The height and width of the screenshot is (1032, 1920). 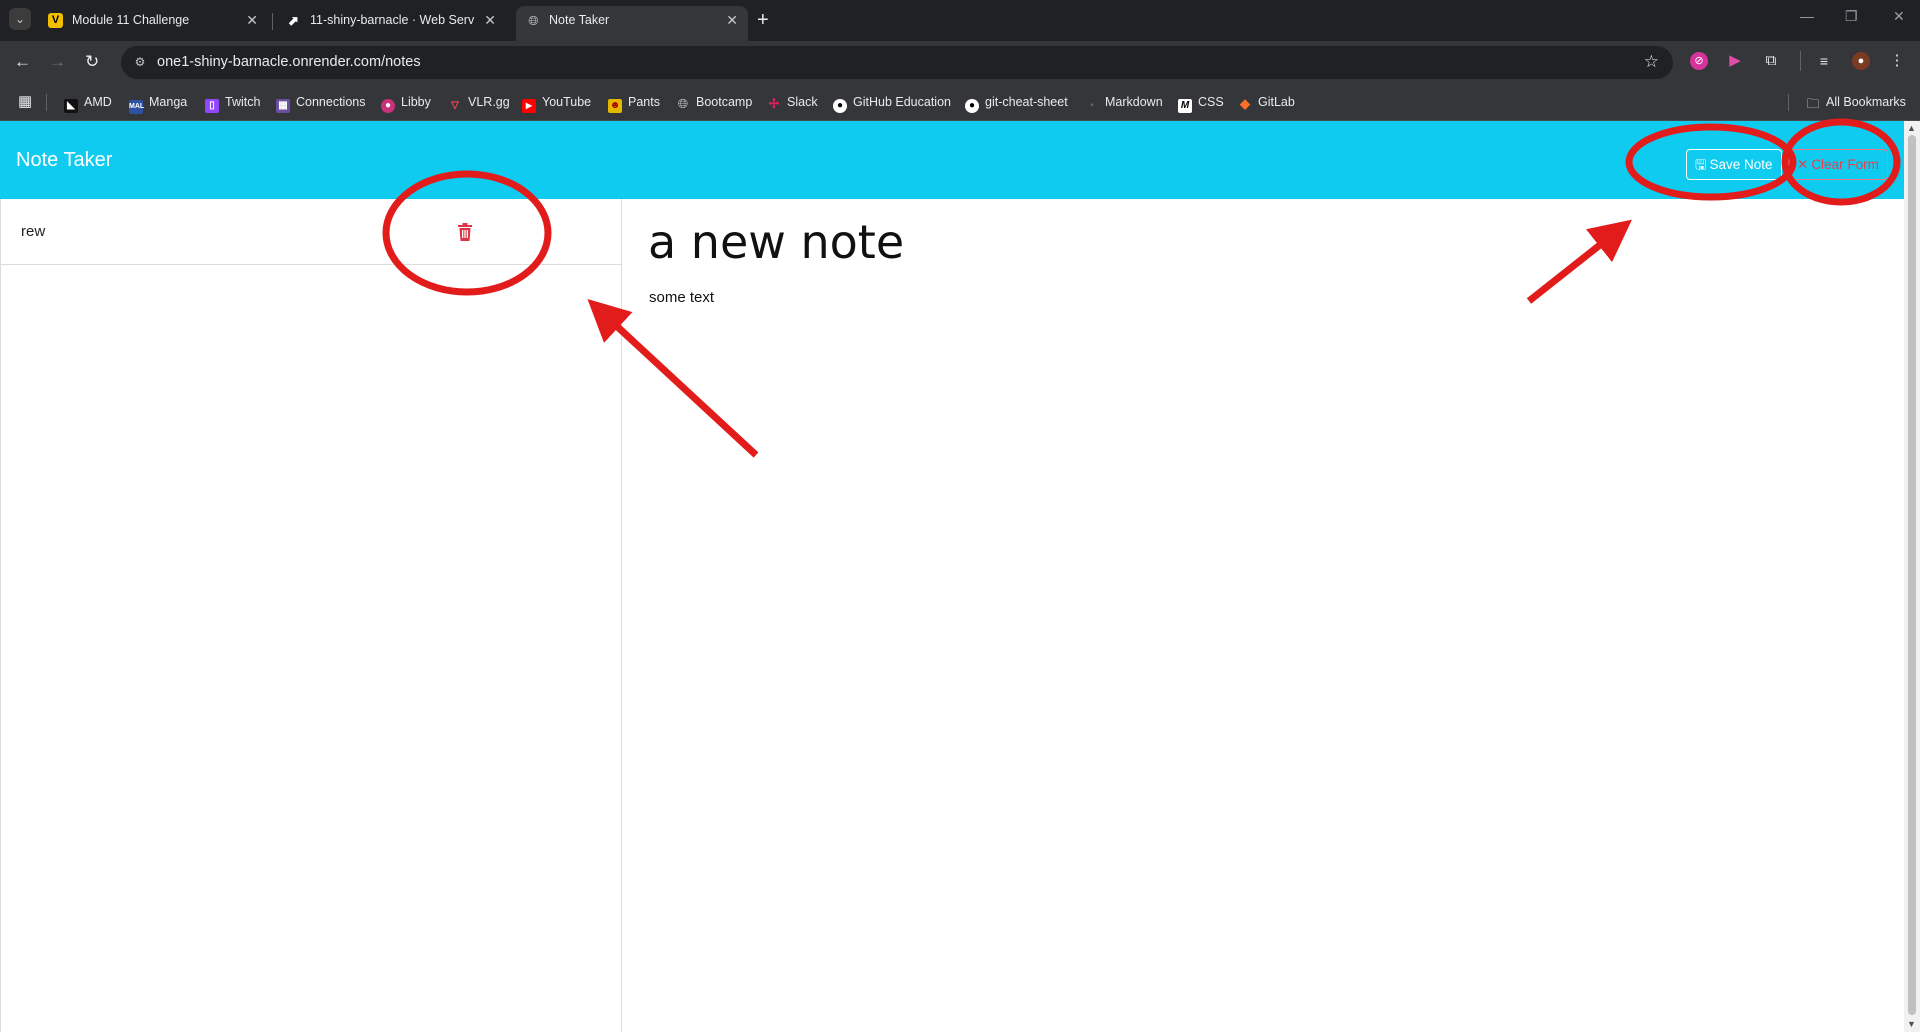 I want to click on bookmark-label: Bootcamp, so click(x=724, y=102).